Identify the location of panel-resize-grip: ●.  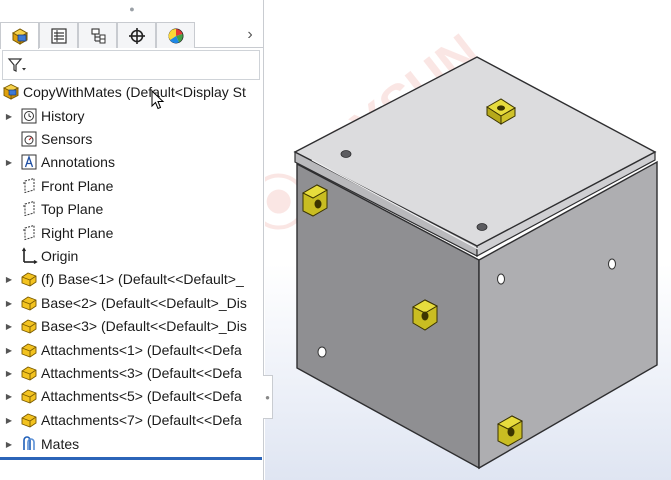
(268, 397).